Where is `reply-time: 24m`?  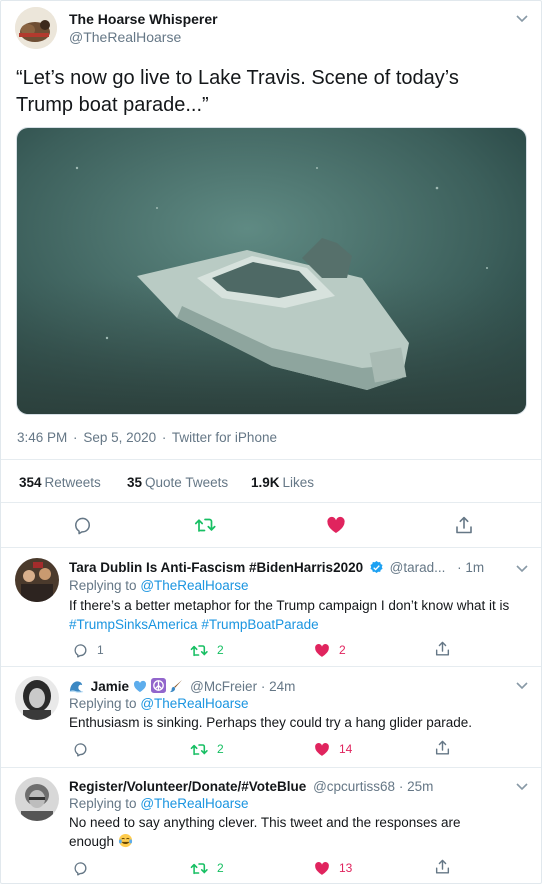 reply-time: 24m is located at coordinates (282, 686).